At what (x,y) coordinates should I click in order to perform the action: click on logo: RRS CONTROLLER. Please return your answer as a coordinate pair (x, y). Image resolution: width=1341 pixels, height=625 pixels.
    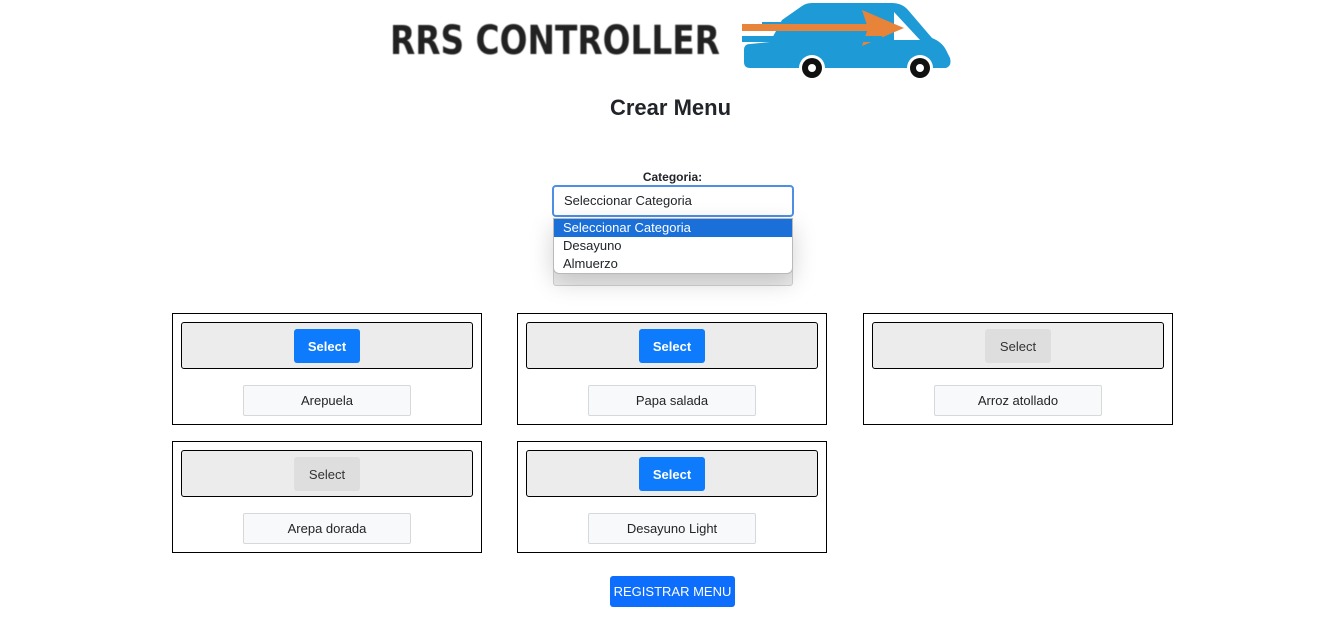
    Looking at the image, I should click on (669, 47).